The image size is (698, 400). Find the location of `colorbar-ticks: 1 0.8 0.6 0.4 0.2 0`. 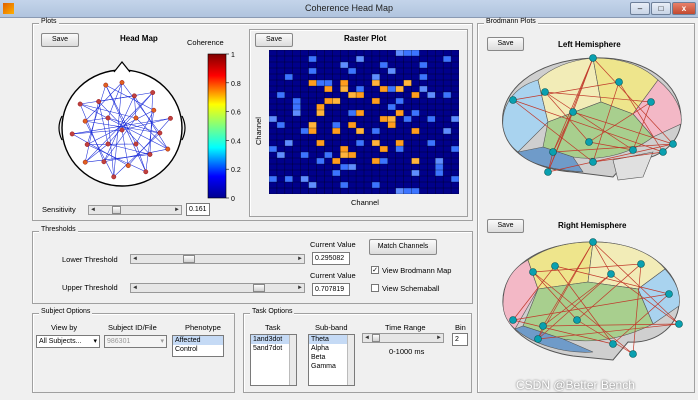

colorbar-ticks: 1 0.8 0.6 0.4 0.2 0 is located at coordinates (233, 127).